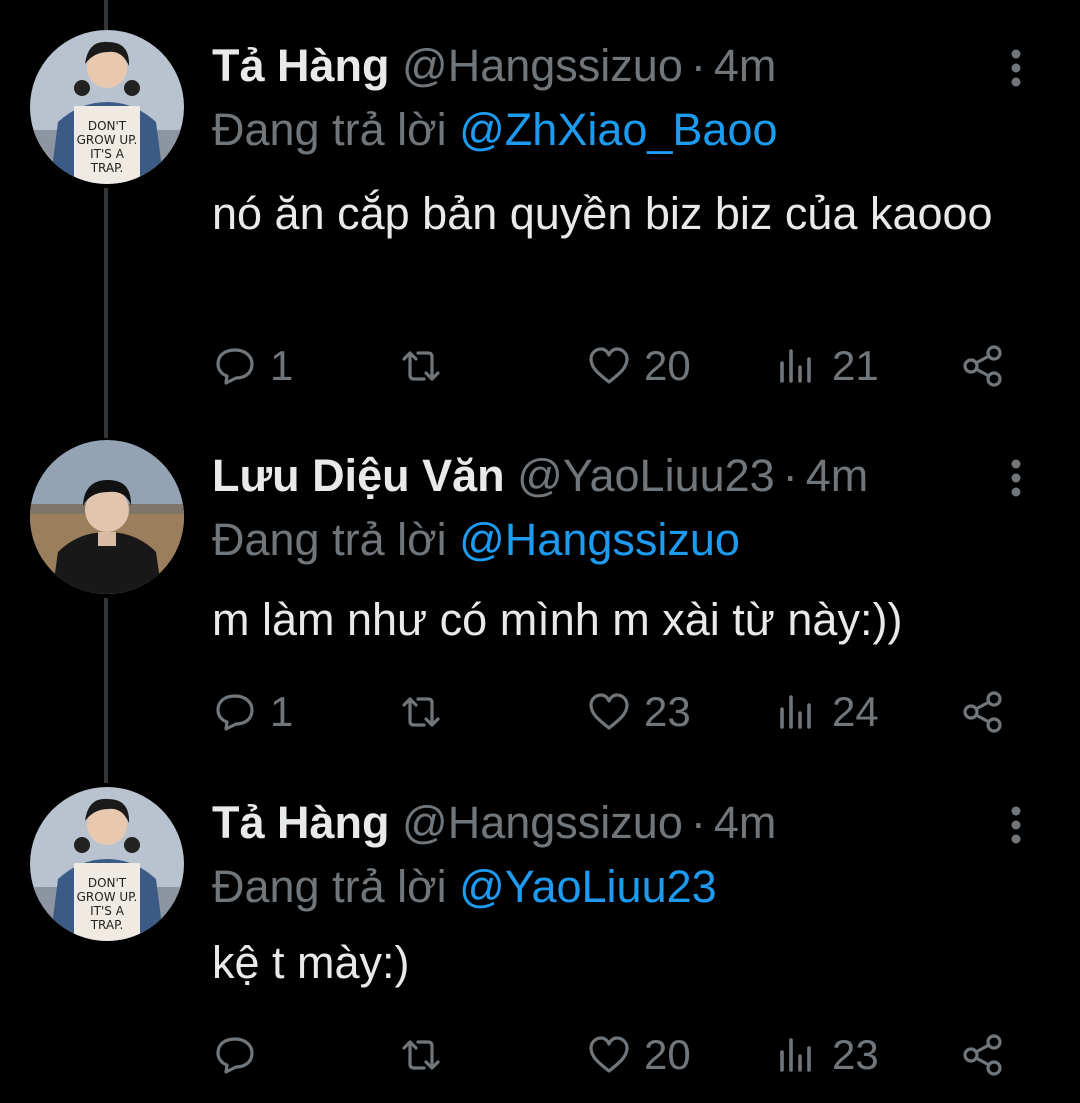 This screenshot has width=1080, height=1103. I want to click on avatar, so click(107, 517).